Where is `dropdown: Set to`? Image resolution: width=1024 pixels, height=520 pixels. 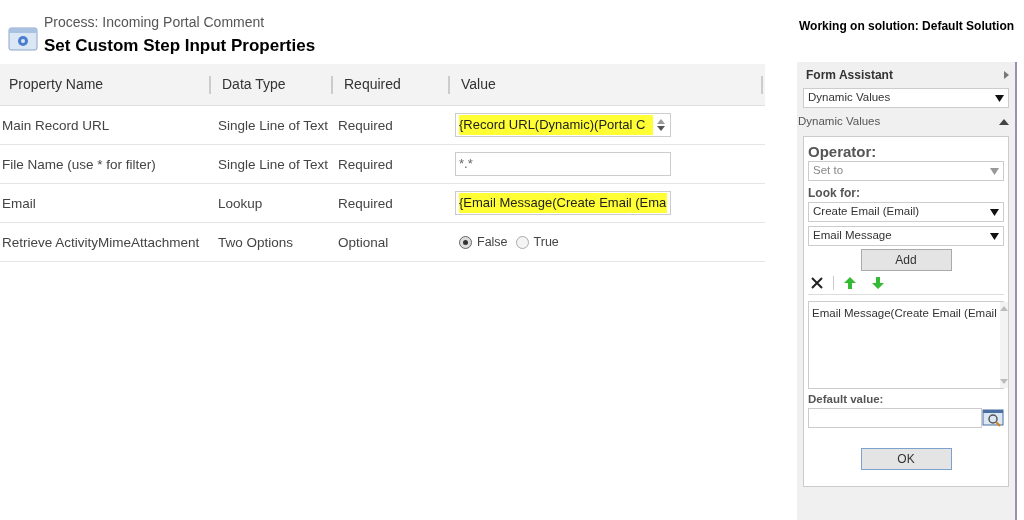
dropdown: Set to is located at coordinates (906, 171).